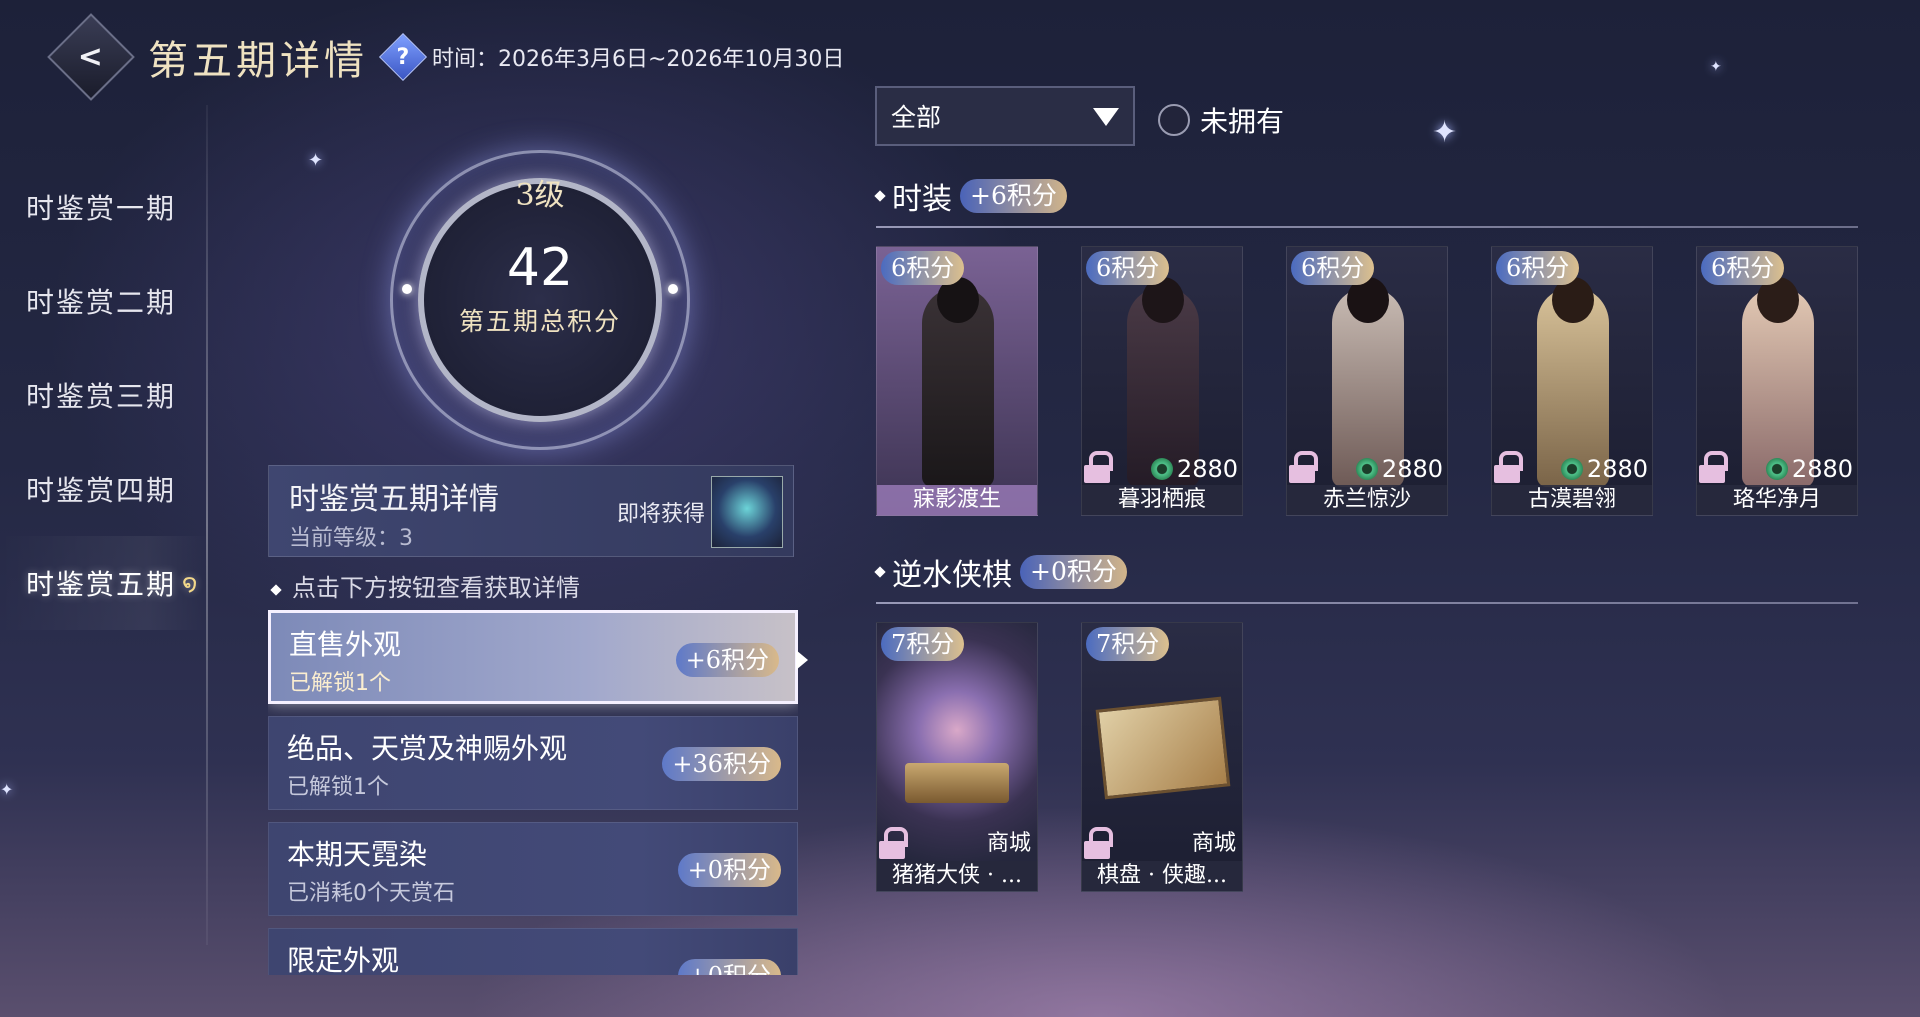  Describe the element at coordinates (105, 489) in the screenshot. I see `nav-item-season-4: 时鉴赏四期` at that location.